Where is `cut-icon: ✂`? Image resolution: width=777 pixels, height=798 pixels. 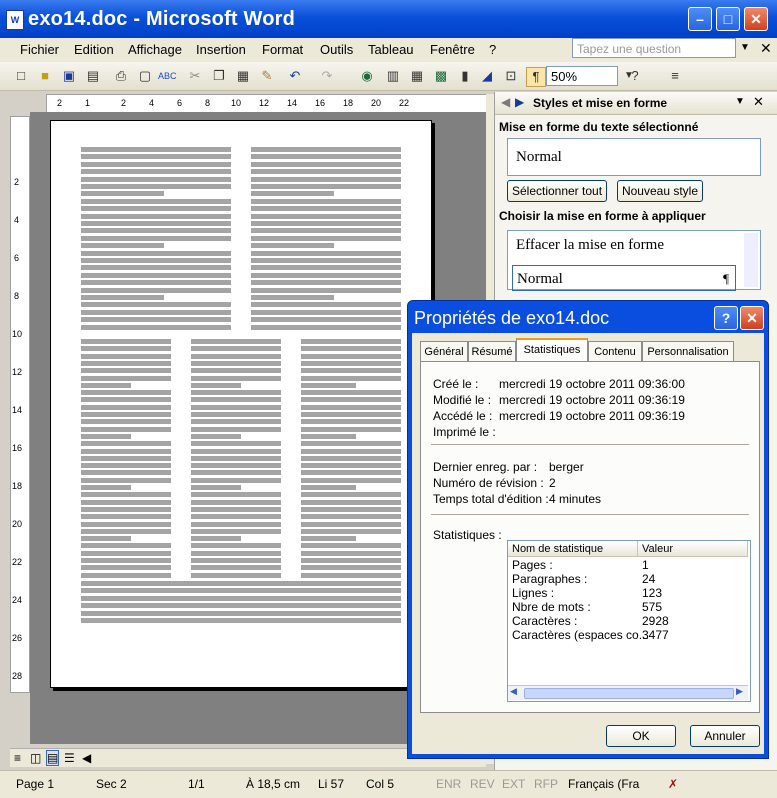 cut-icon: ✂ is located at coordinates (195, 76).